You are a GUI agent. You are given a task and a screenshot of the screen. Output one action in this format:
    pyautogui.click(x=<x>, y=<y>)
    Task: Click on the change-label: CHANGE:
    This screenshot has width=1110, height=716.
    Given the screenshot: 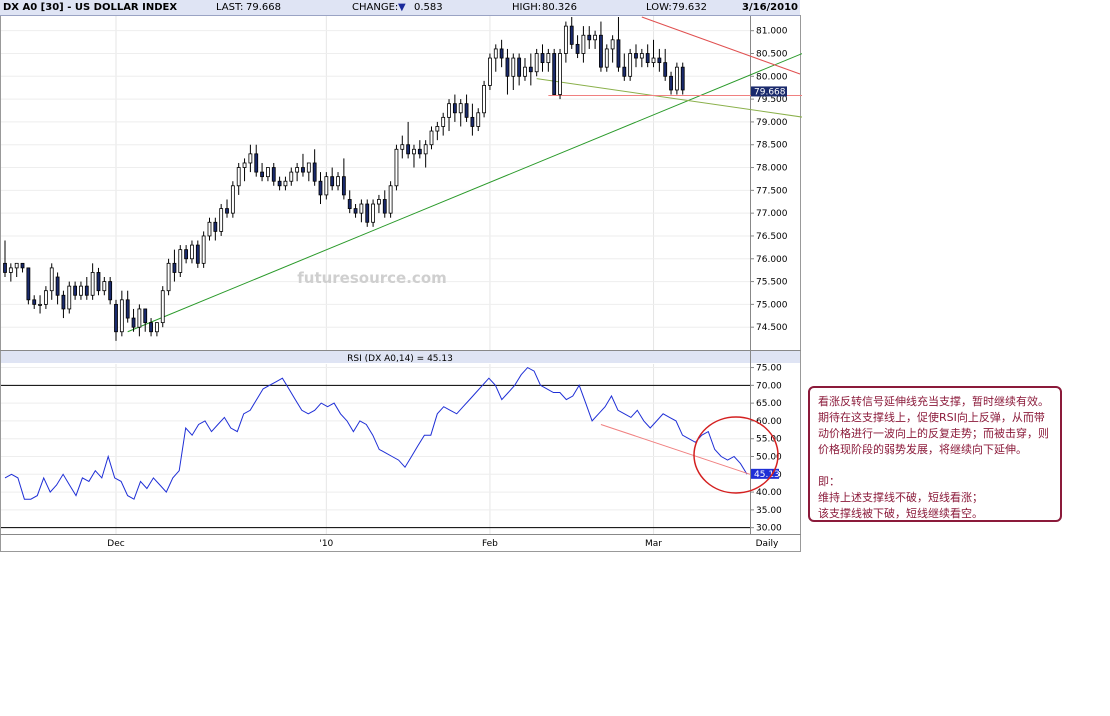 What is the action you would take?
    pyautogui.click(x=375, y=7)
    